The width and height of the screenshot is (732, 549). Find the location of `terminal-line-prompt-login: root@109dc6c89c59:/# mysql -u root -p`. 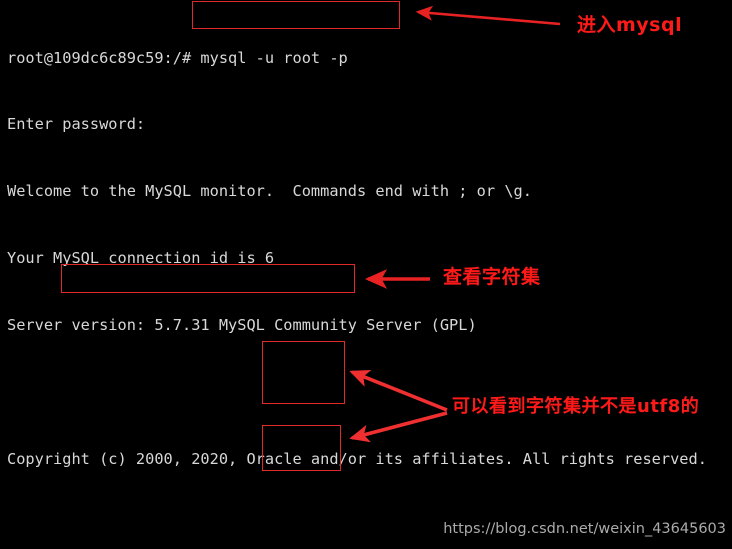

terminal-line-prompt-login: root@109dc6c89c59:/# mysql -u root -p is located at coordinates (177, 57).